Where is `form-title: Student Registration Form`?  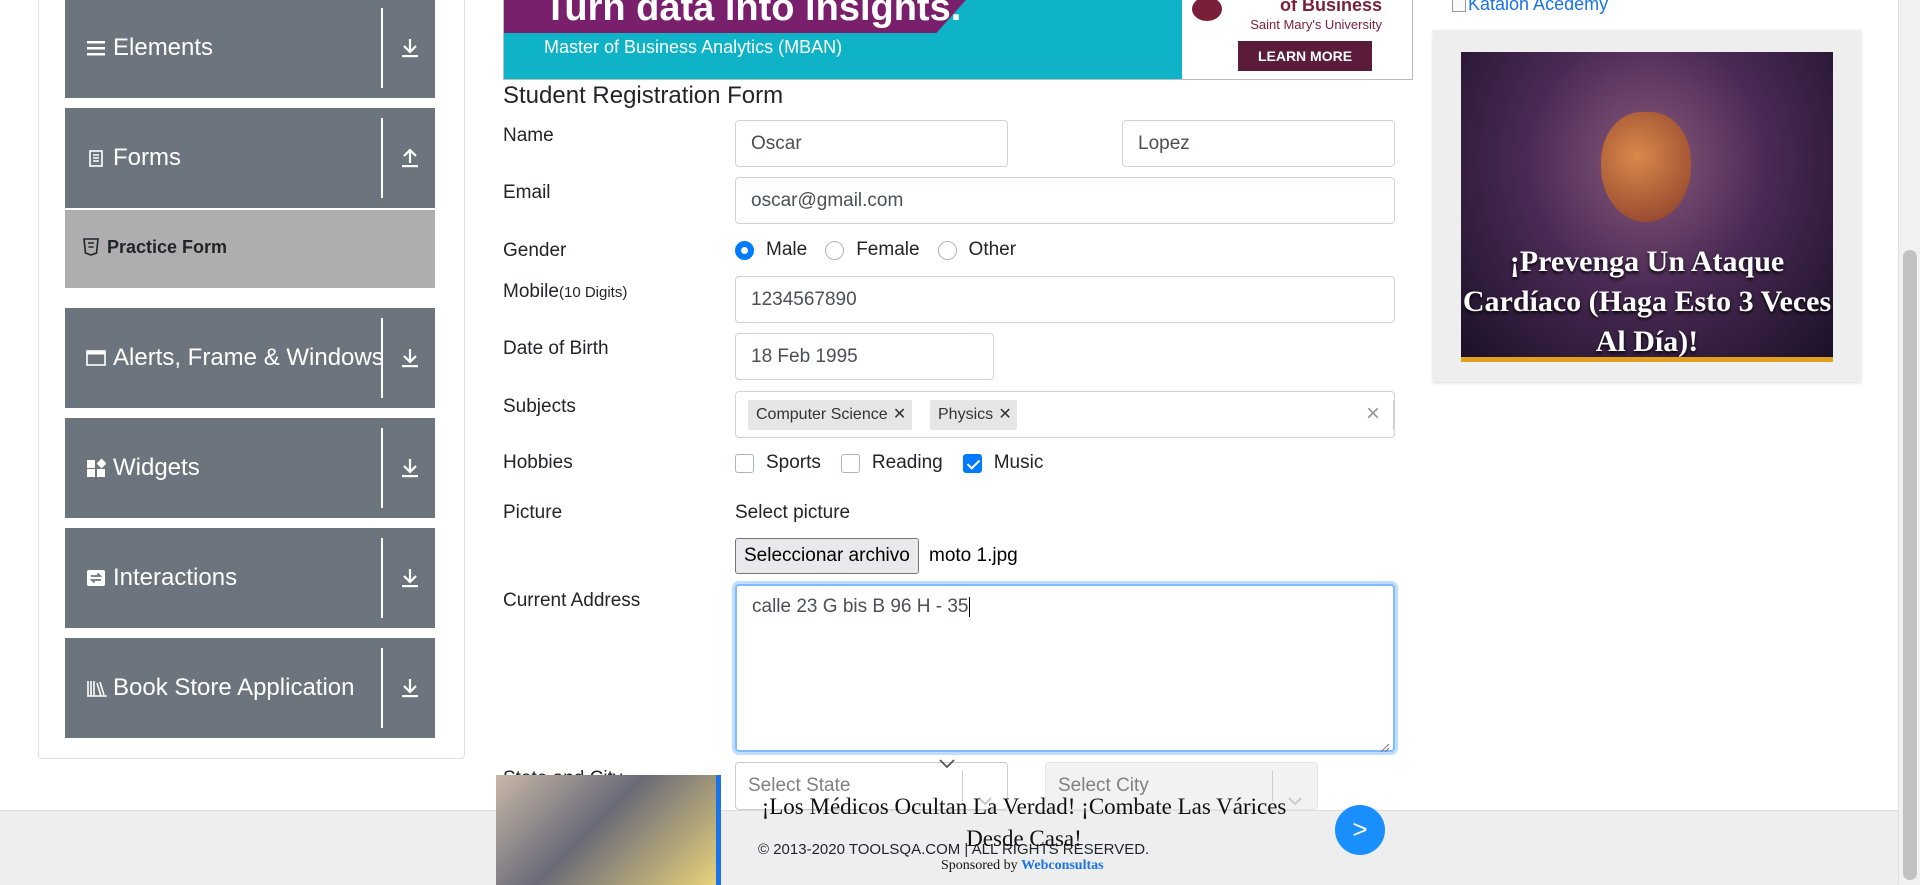
form-title: Student Registration Form is located at coordinates (643, 95).